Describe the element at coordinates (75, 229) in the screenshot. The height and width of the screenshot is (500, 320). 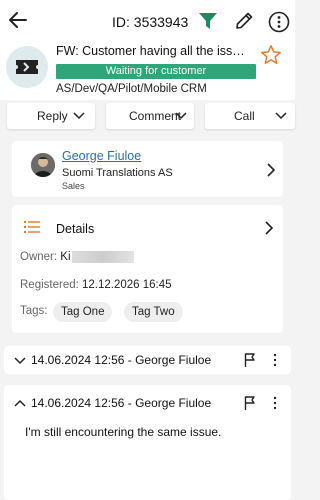
I see `details-label: Details` at that location.